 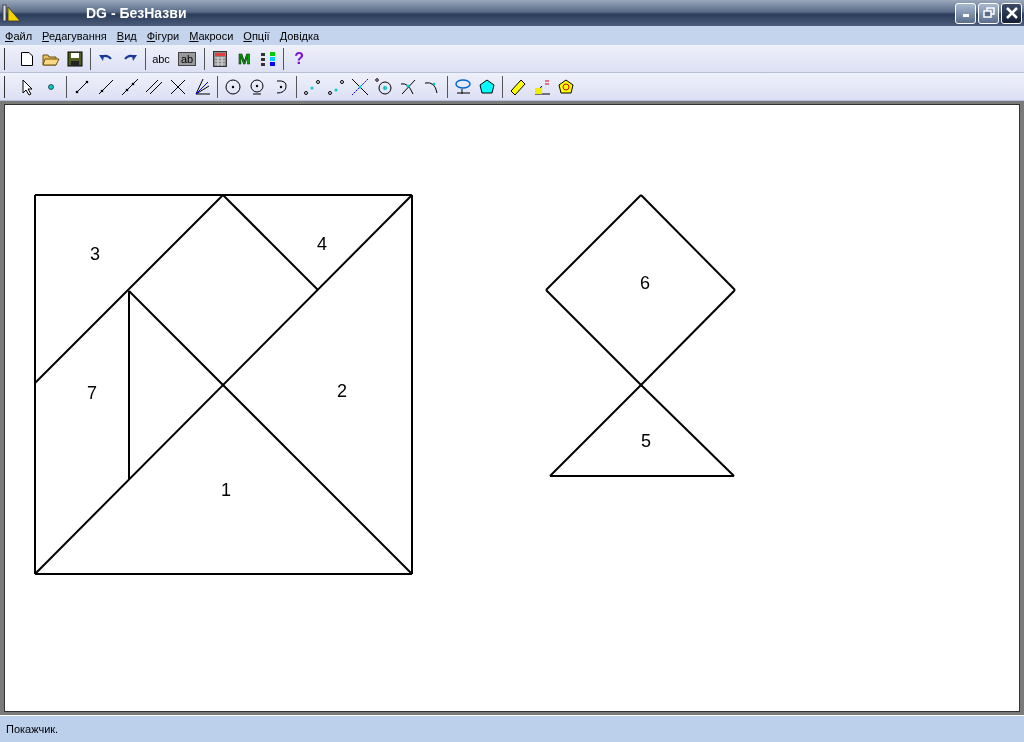 I want to click on restore-icon, so click(x=988, y=13).